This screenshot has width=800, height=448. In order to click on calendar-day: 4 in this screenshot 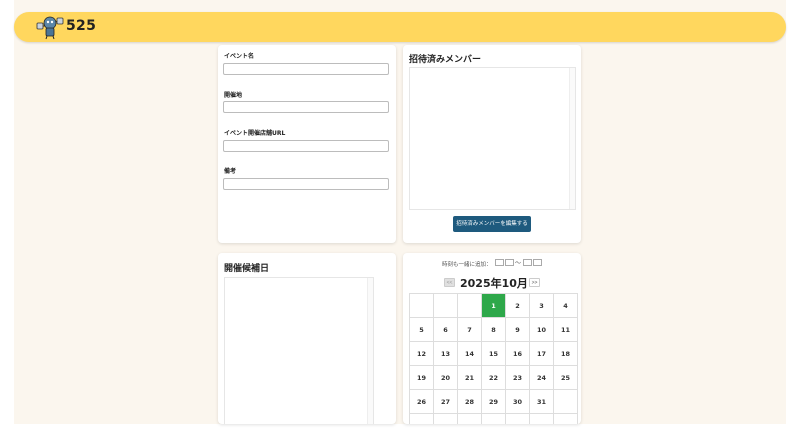, I will do `click(566, 306)`.